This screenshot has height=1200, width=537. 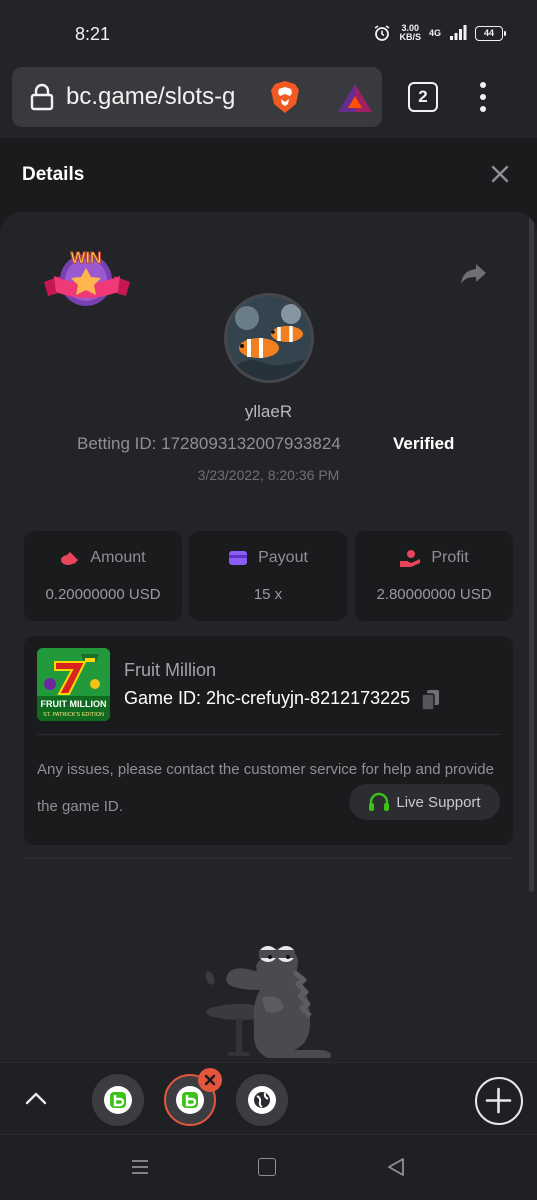 What do you see at coordinates (87, 280) in the screenshot?
I see `win-badge: WIN` at bounding box center [87, 280].